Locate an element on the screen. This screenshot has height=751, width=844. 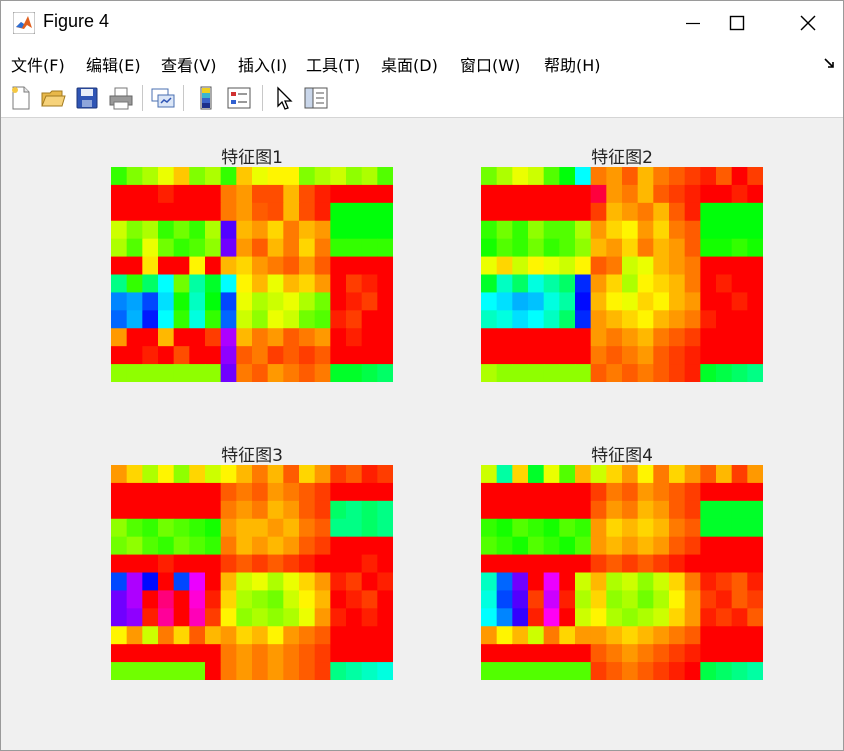
print-icon is located at coordinates (121, 98).